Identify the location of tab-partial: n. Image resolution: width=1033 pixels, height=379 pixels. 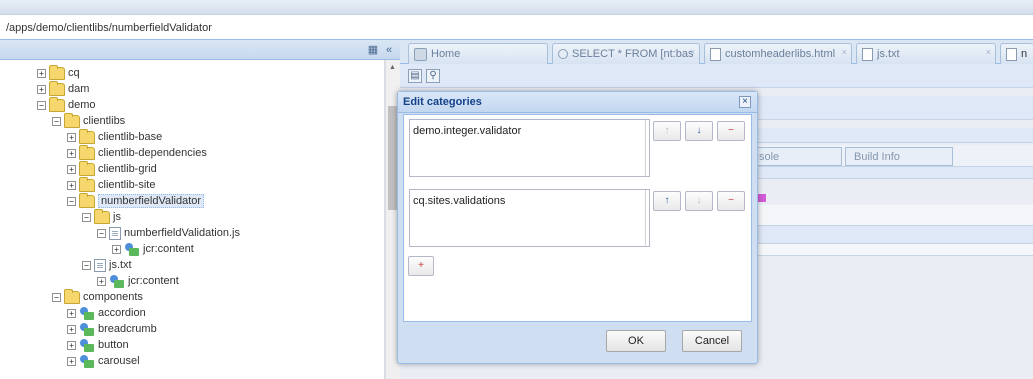
(1016, 53).